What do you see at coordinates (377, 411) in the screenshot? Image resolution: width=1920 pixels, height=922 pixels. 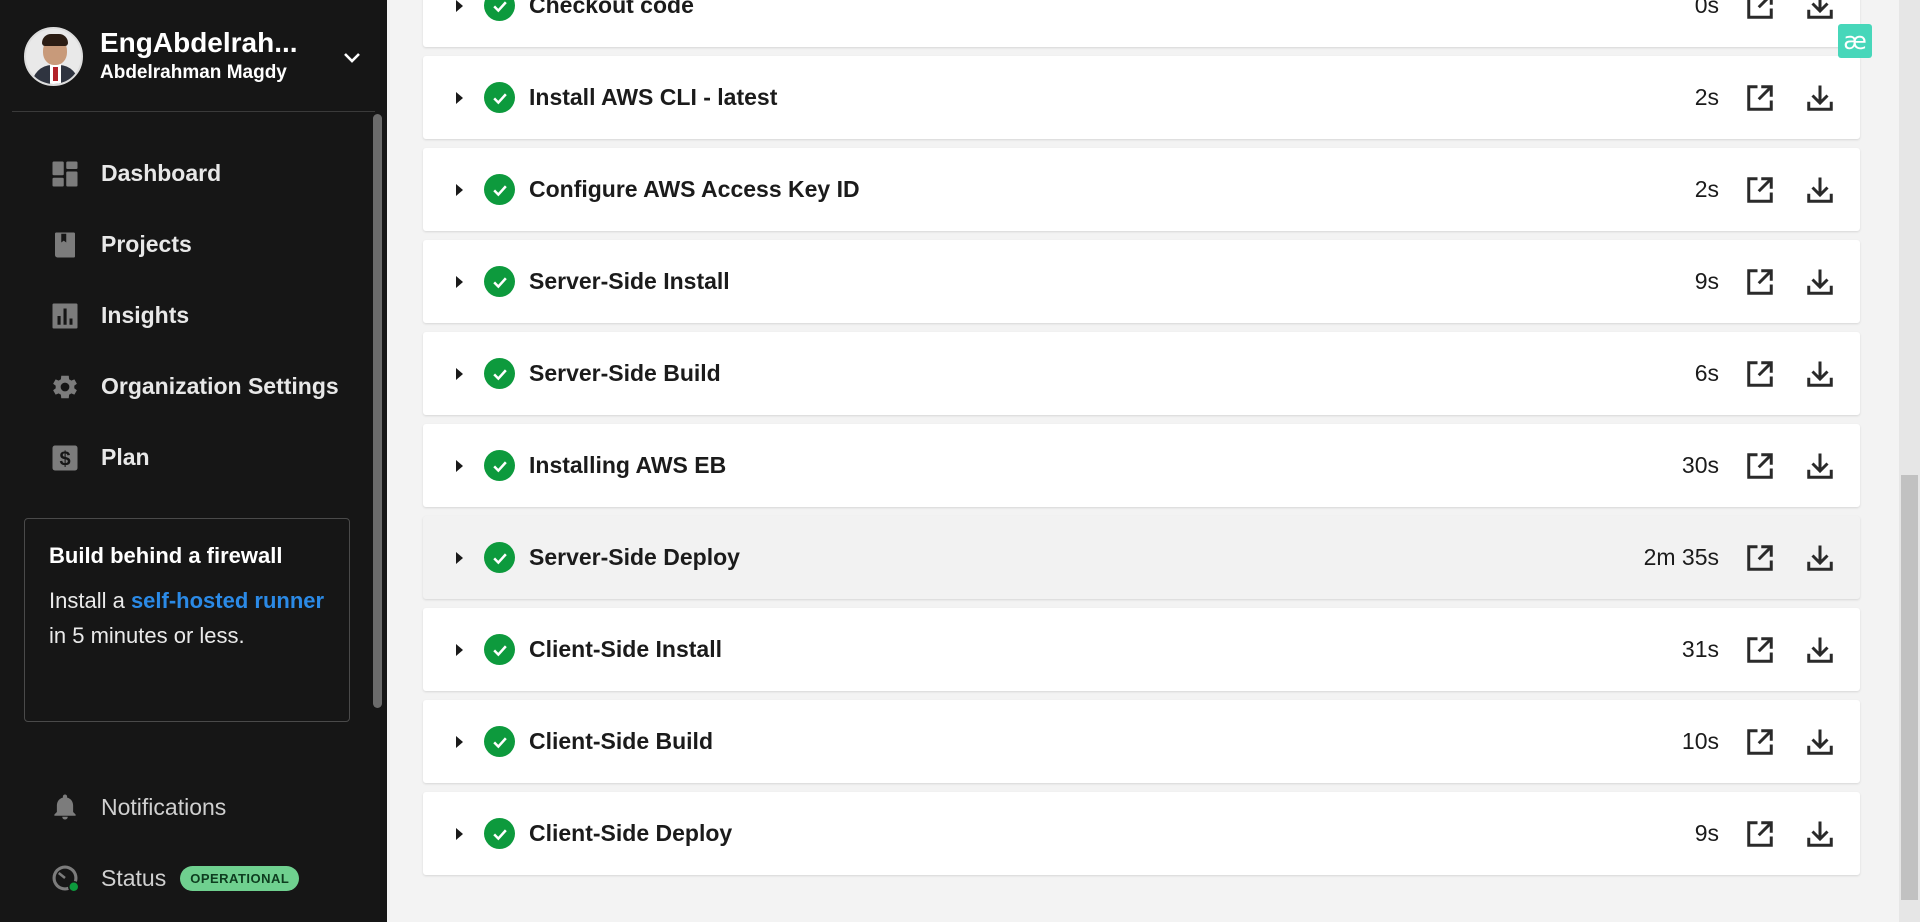 I see `sidebar-scrollbar` at bounding box center [377, 411].